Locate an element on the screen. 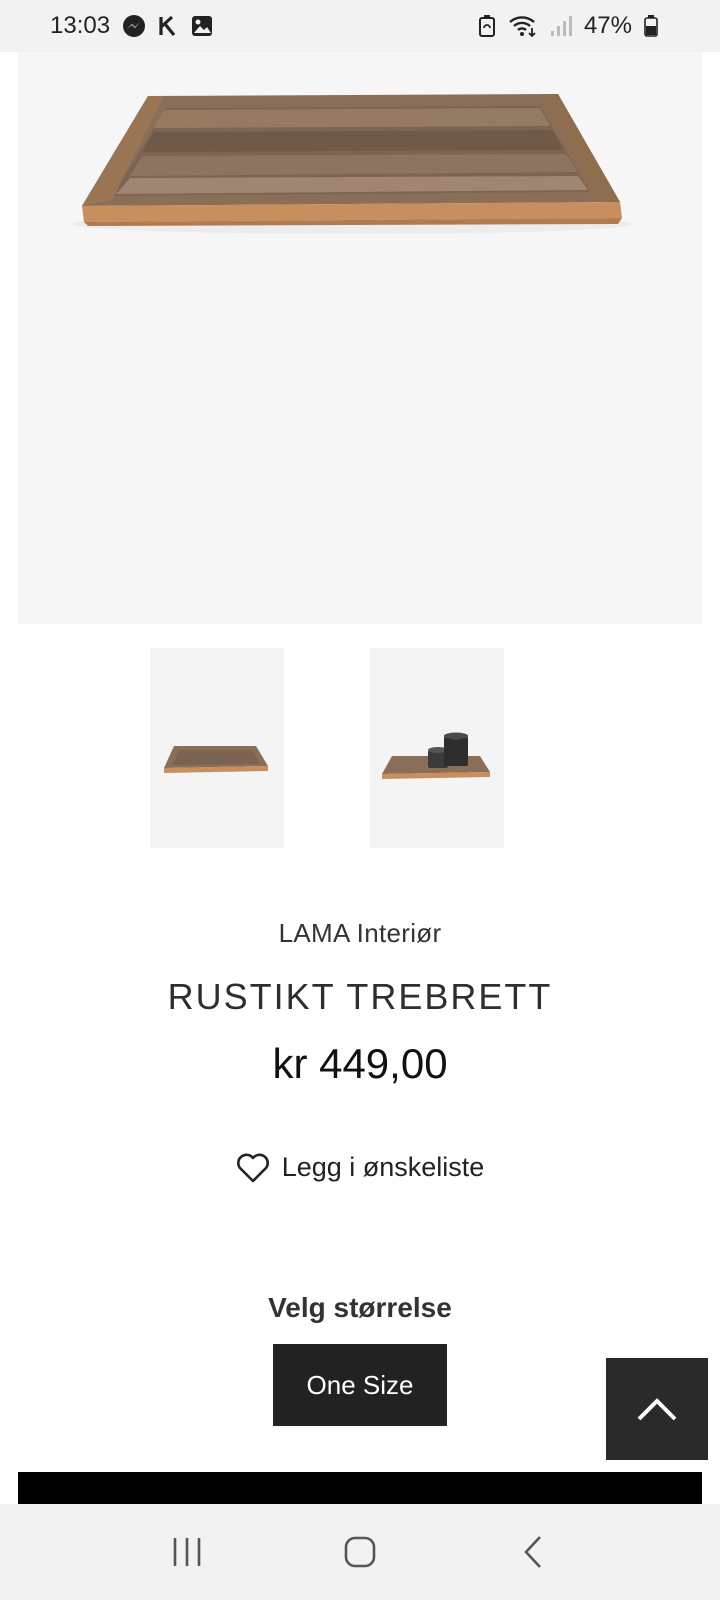 The width and height of the screenshot is (720, 1600). wooden-tray-image is located at coordinates (352, 164).